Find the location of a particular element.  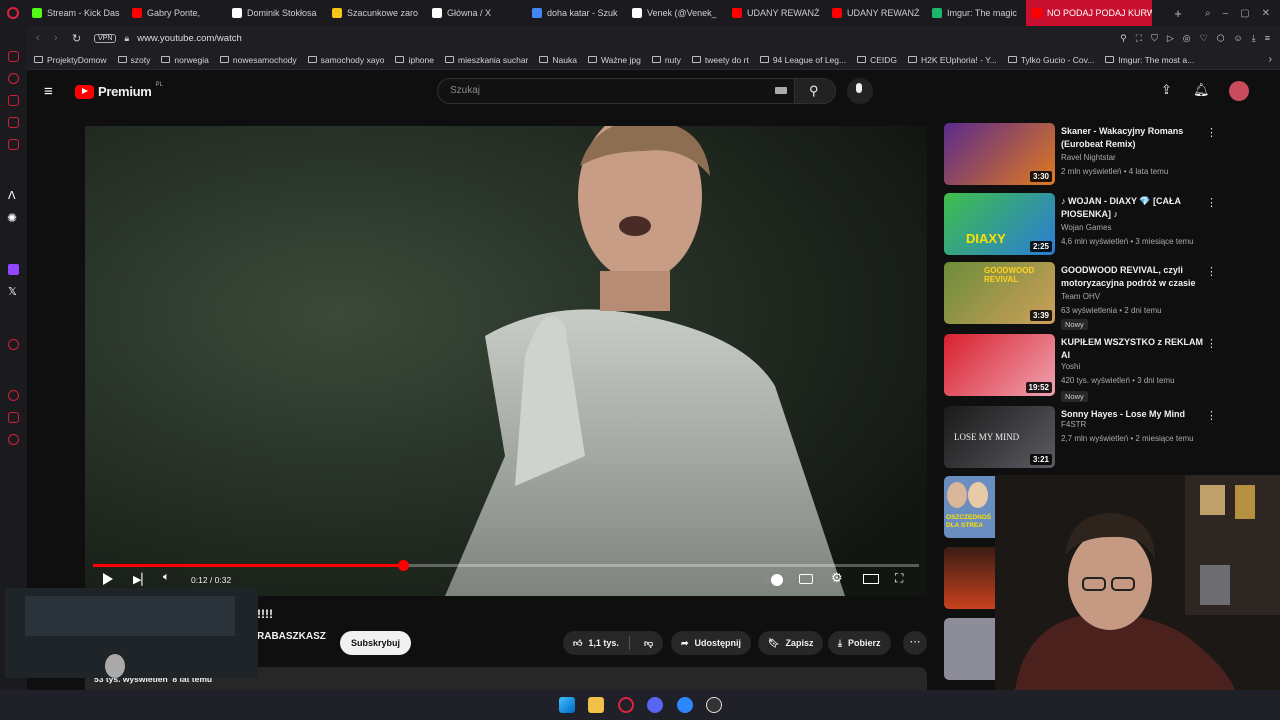

bookmark-item: szoty is located at coordinates (133, 60).